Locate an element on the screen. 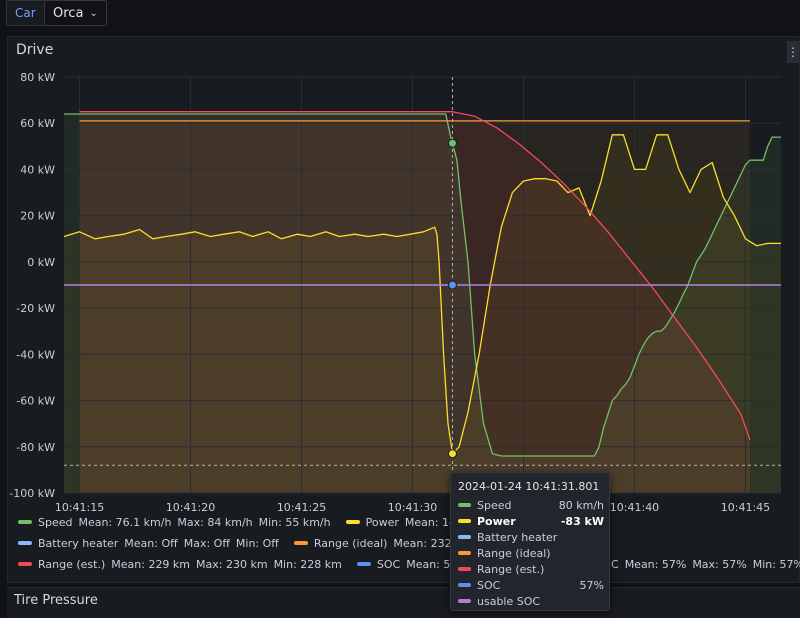  y-tick-label: 60 kW is located at coordinates (37, 123).